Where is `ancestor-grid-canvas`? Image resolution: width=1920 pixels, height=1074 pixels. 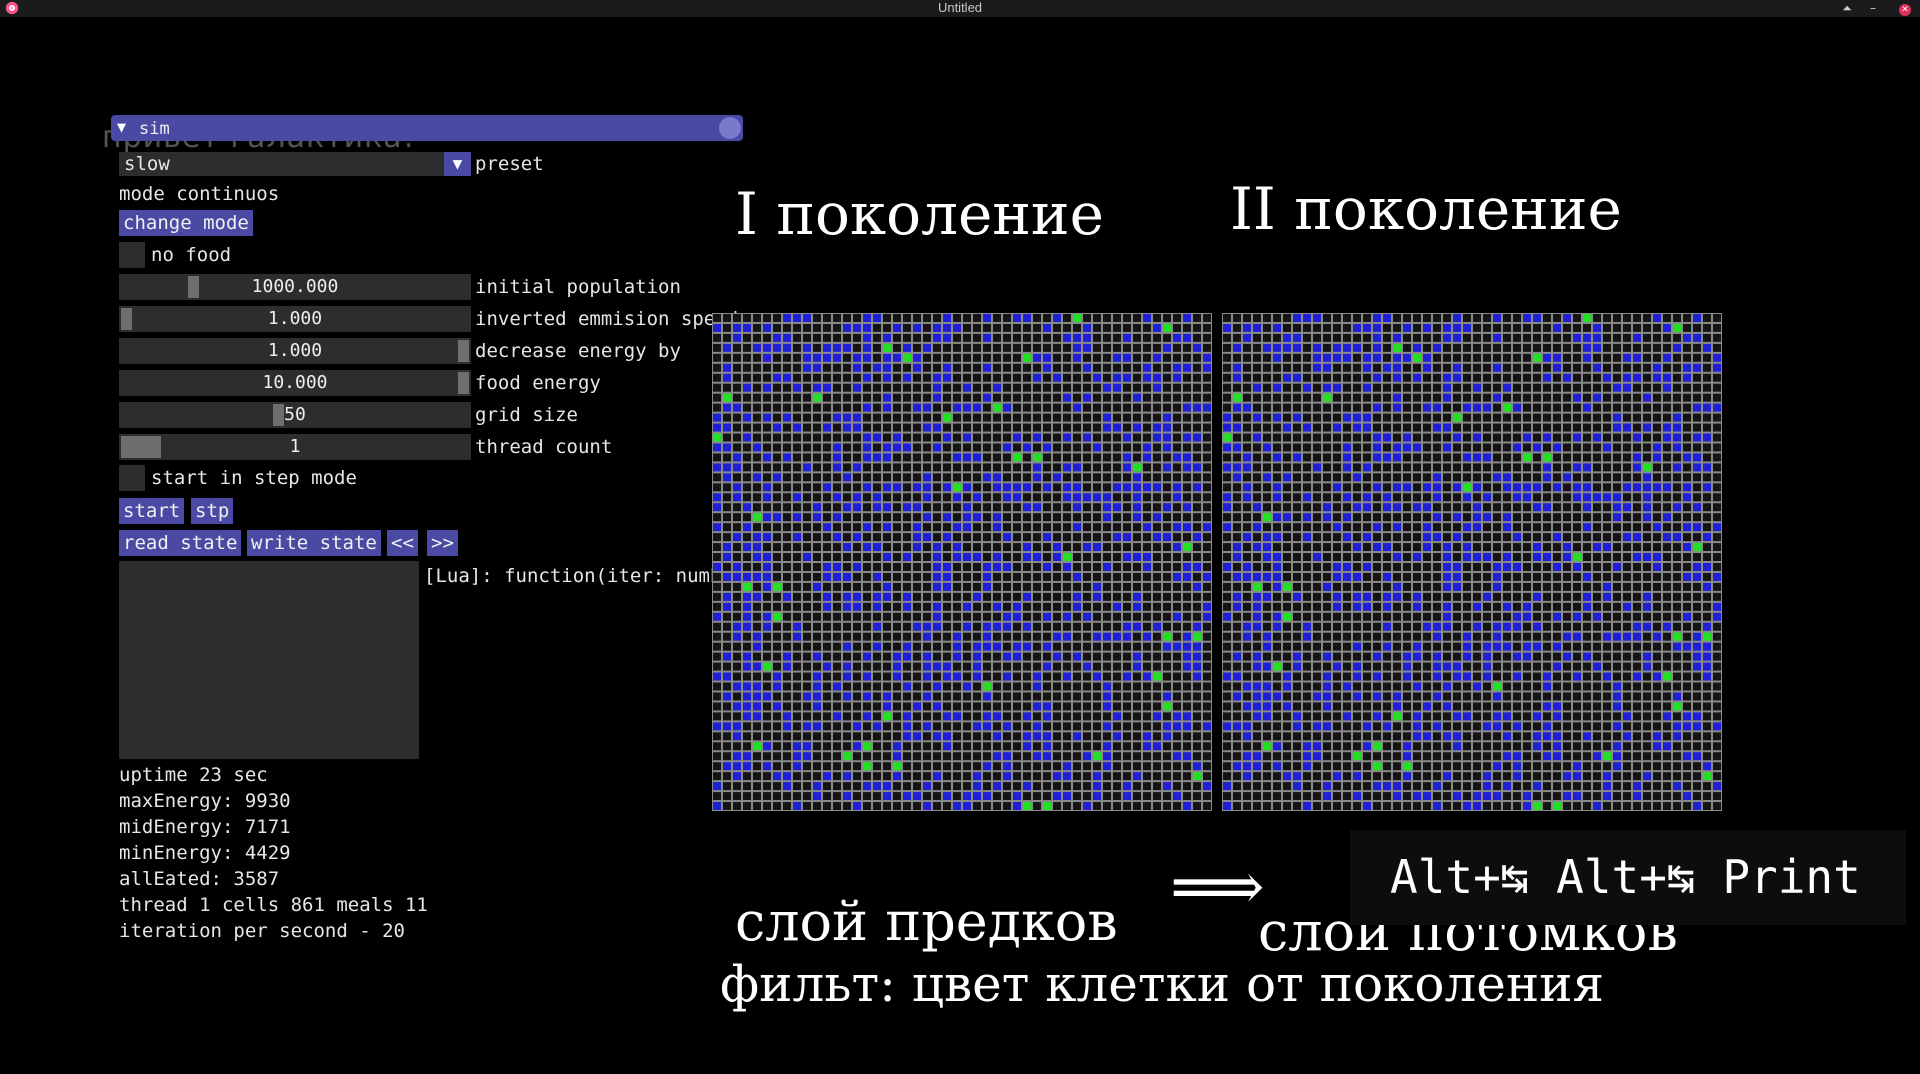 ancestor-grid-canvas is located at coordinates (962, 562).